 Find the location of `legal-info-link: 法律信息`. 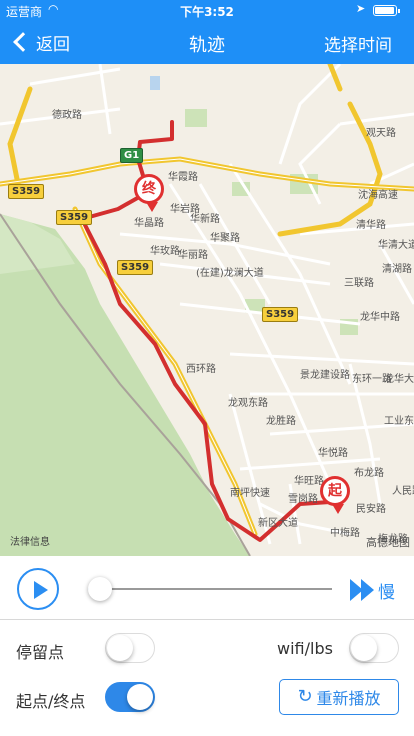

legal-info-link: 法律信息 is located at coordinates (30, 540).